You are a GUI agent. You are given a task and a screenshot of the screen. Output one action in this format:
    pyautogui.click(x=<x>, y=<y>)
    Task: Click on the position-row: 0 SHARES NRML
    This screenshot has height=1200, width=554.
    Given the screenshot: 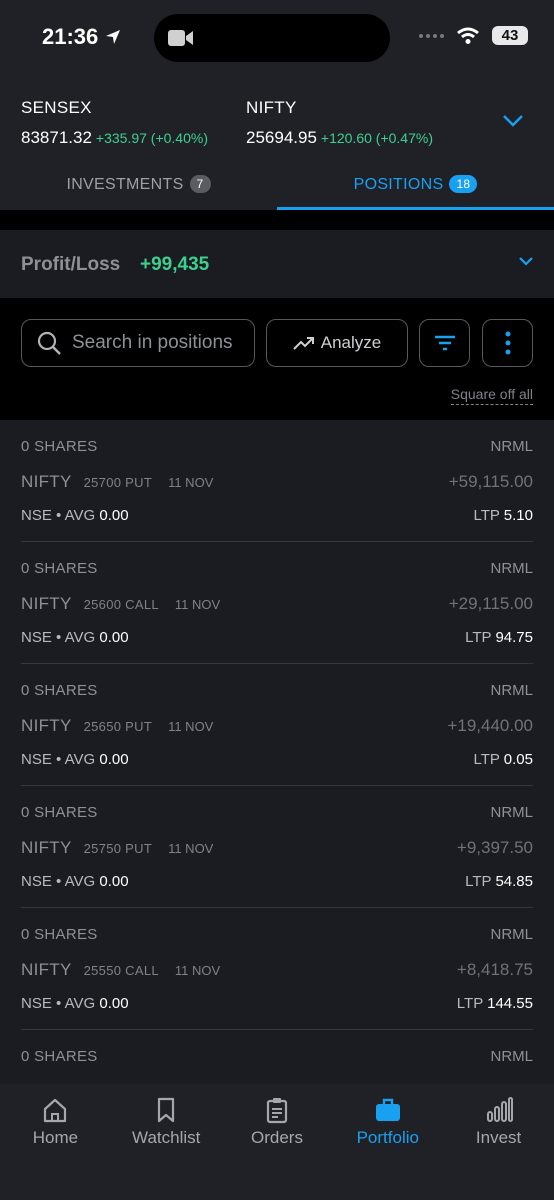 What is the action you would take?
    pyautogui.click(x=277, y=1057)
    